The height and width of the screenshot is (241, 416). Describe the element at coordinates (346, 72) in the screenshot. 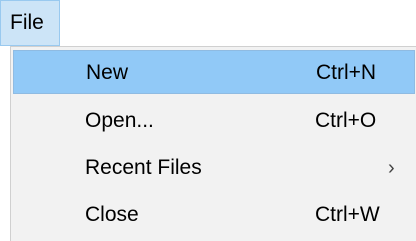

I see `menu-item-shortcut: Ctrl+N` at that location.